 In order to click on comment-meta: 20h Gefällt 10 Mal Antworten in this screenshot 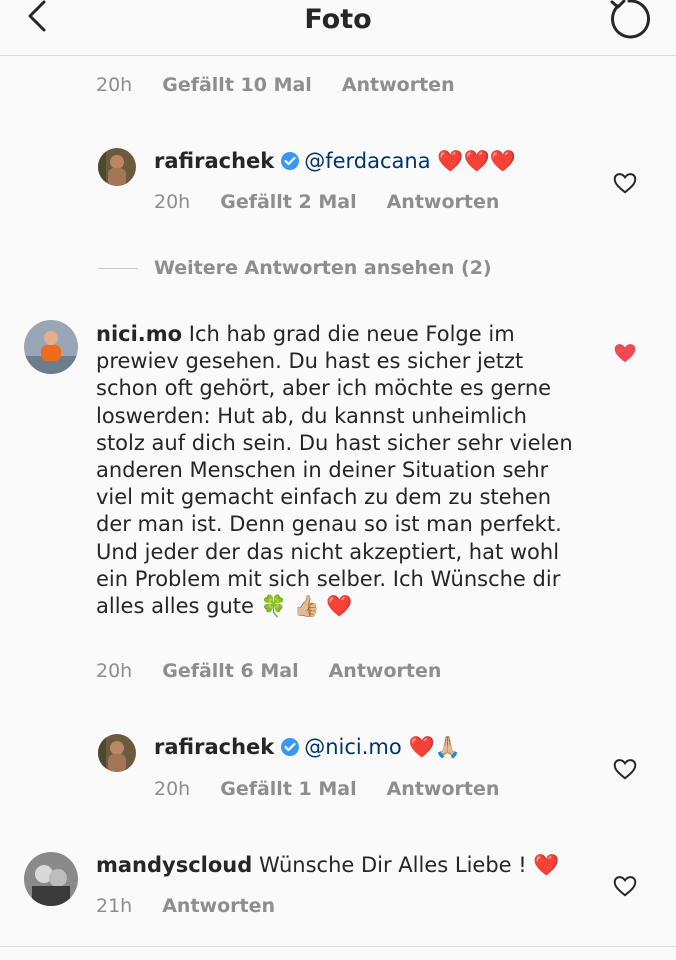, I will do `click(275, 85)`.